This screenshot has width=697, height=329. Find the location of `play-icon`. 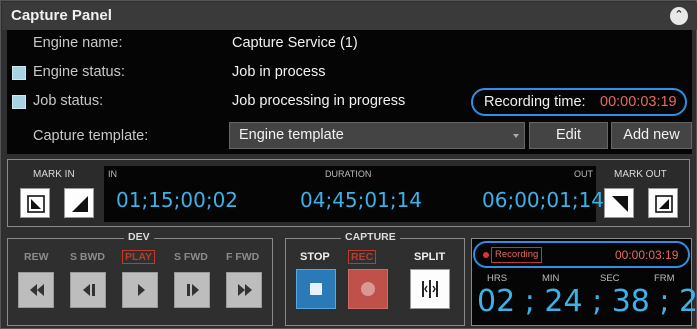

play-icon is located at coordinates (141, 290).